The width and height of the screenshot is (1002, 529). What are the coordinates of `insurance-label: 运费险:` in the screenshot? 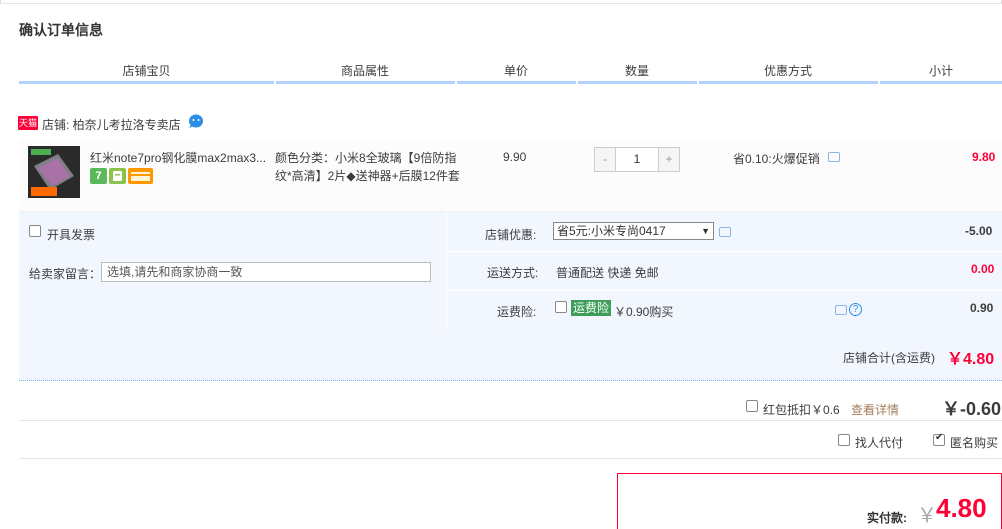 It's located at (517, 312).